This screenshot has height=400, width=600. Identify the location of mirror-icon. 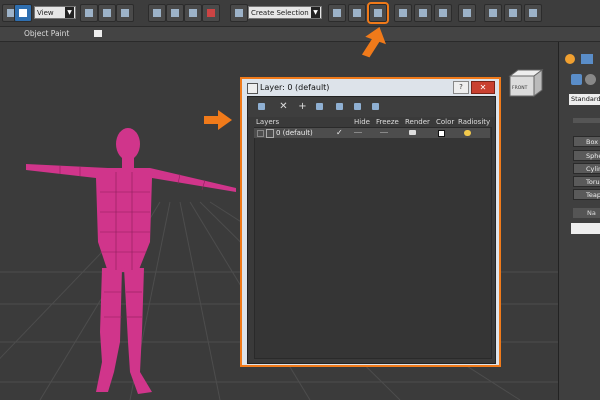
(337, 13).